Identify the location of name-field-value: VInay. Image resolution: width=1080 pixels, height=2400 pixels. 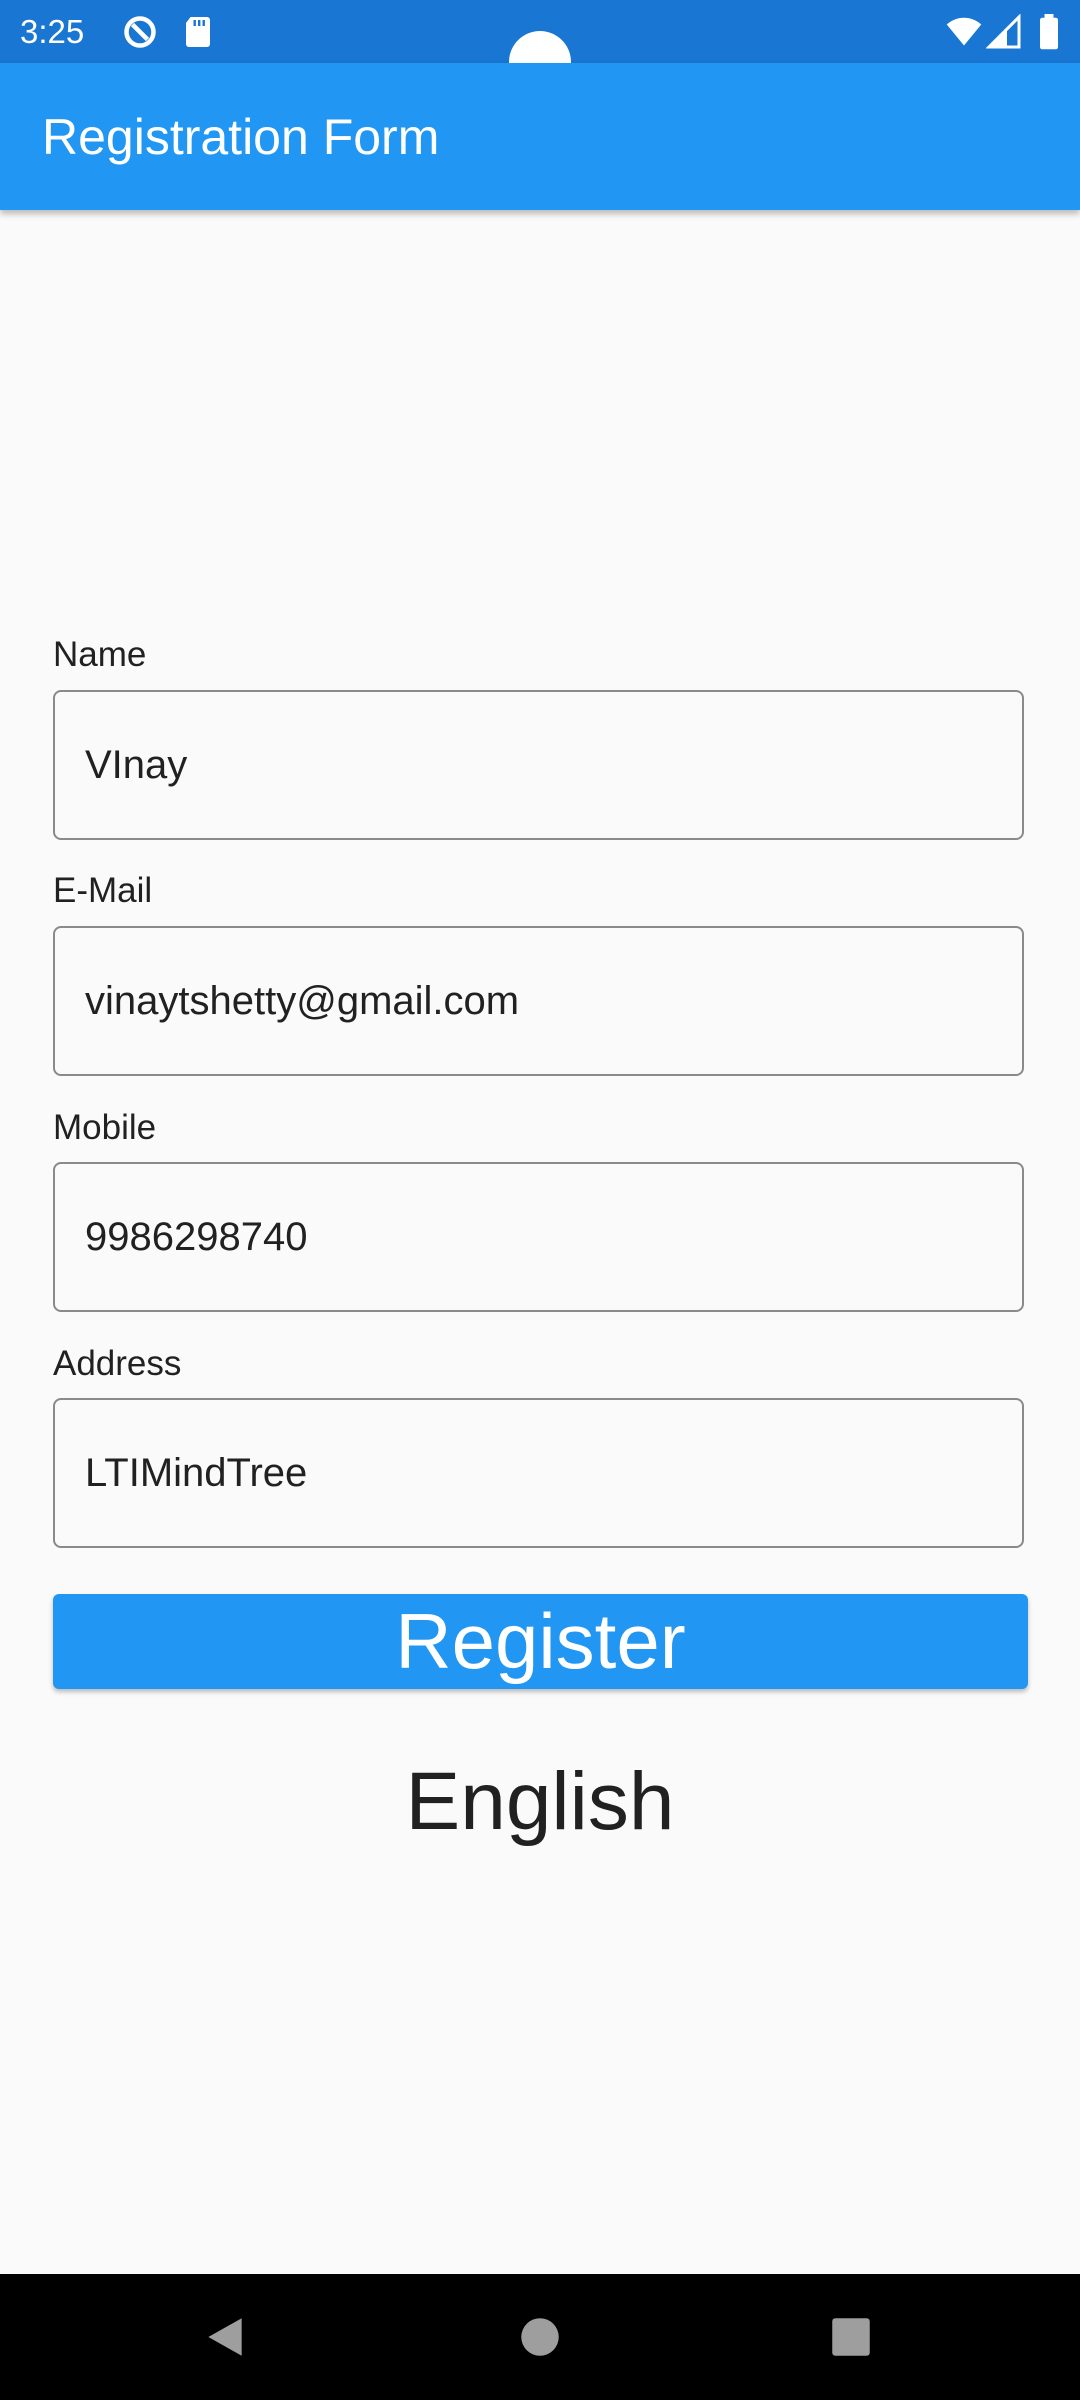
(136, 765).